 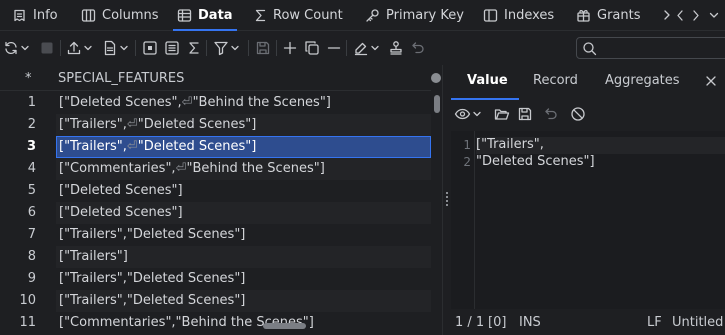 I want to click on table-row: 5 ["Deleted Scenes"], so click(x=215, y=191).